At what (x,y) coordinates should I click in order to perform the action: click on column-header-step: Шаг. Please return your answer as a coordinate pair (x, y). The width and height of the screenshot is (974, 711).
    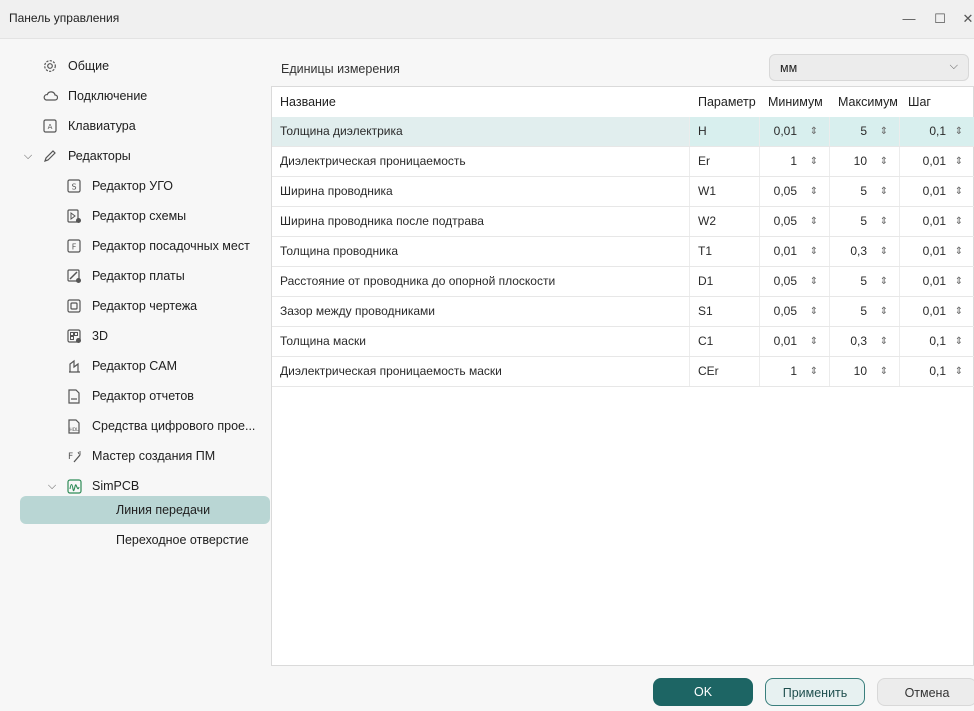
    Looking at the image, I should click on (937, 102).